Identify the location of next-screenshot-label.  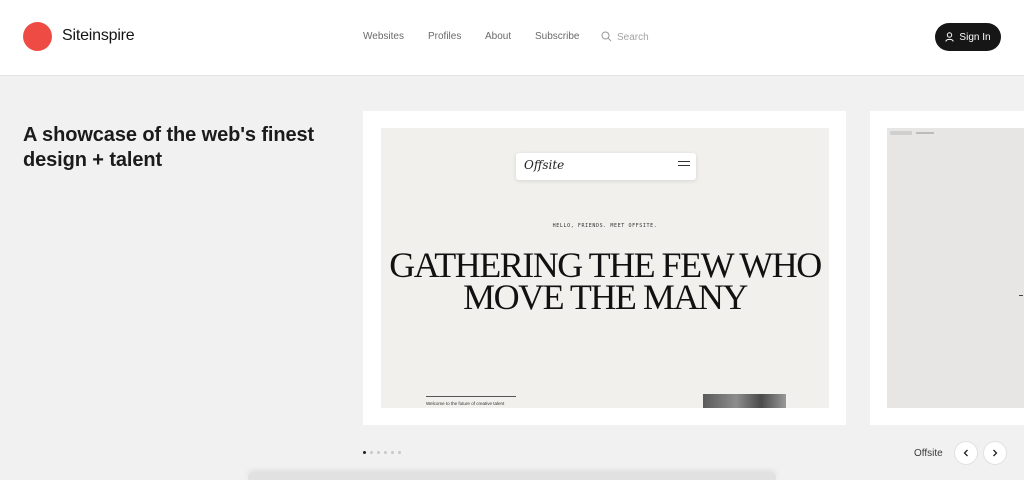
(925, 133).